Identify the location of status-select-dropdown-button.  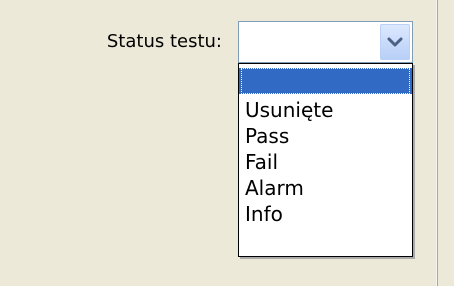
(395, 42).